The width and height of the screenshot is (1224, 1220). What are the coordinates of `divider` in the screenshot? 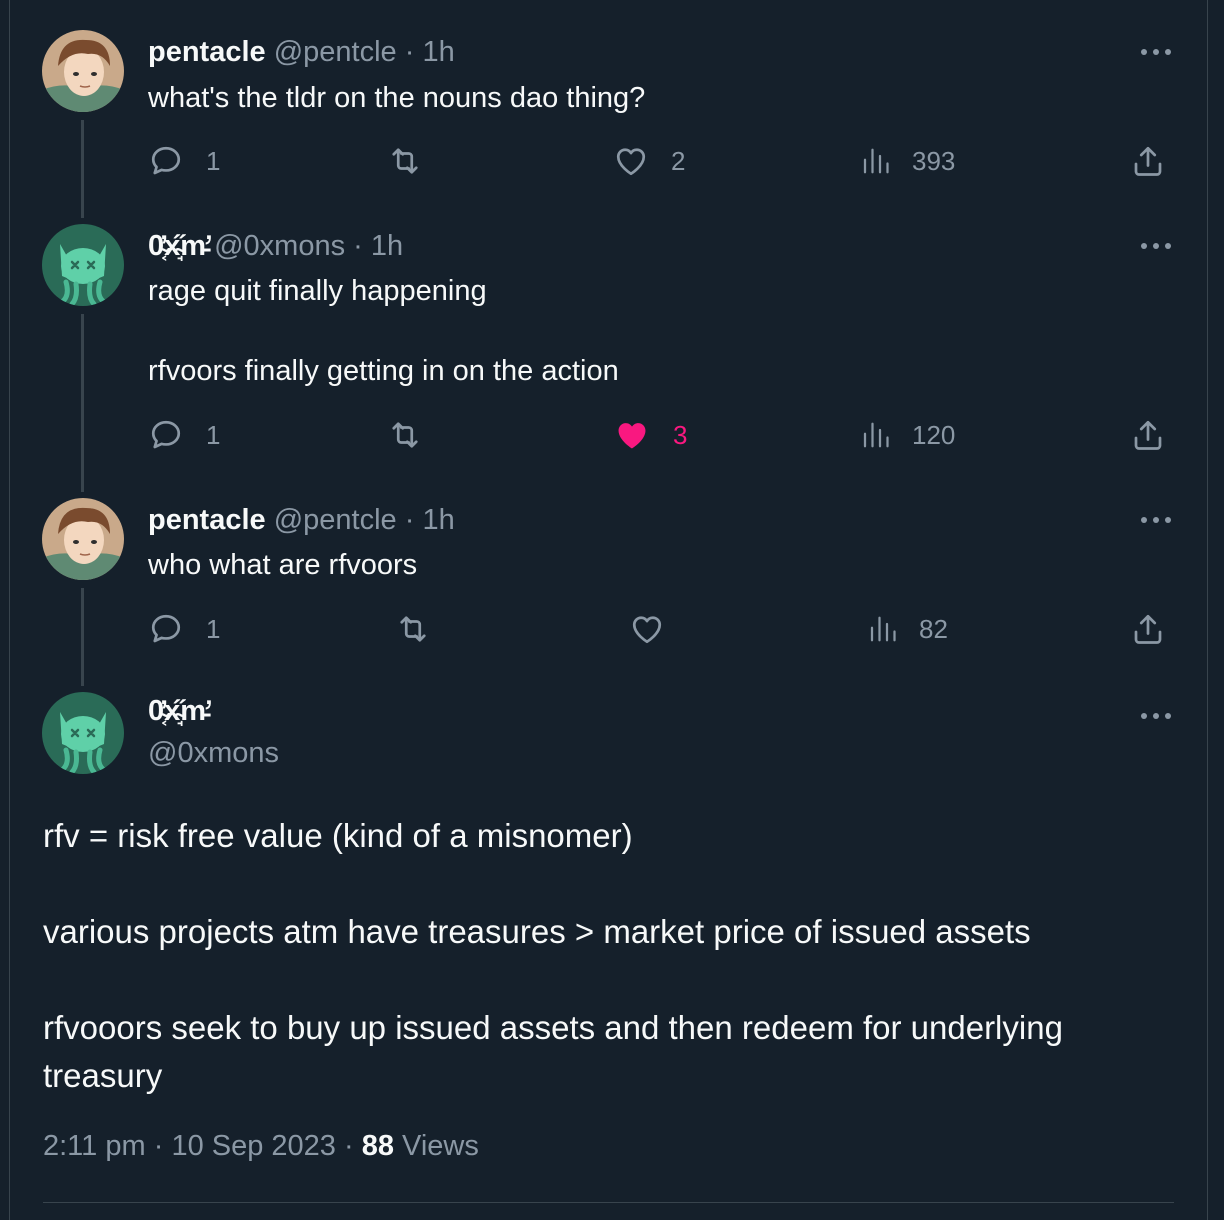 It's located at (608, 1202).